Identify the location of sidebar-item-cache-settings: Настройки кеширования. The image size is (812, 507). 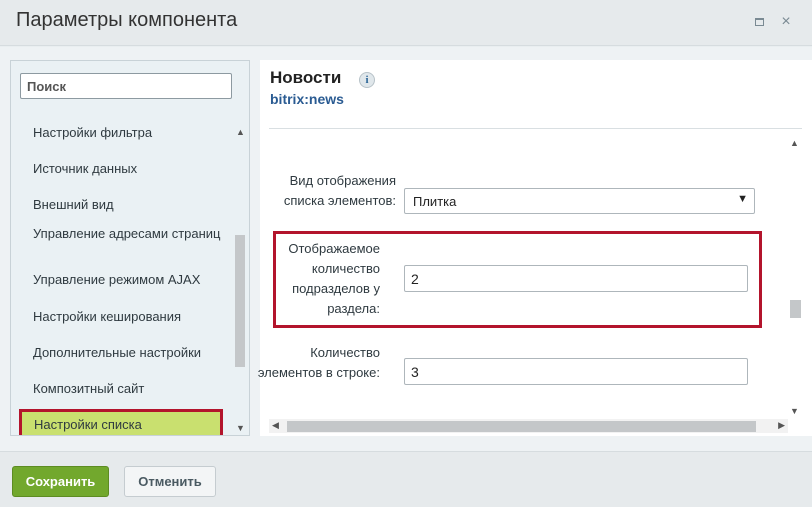
(130, 317).